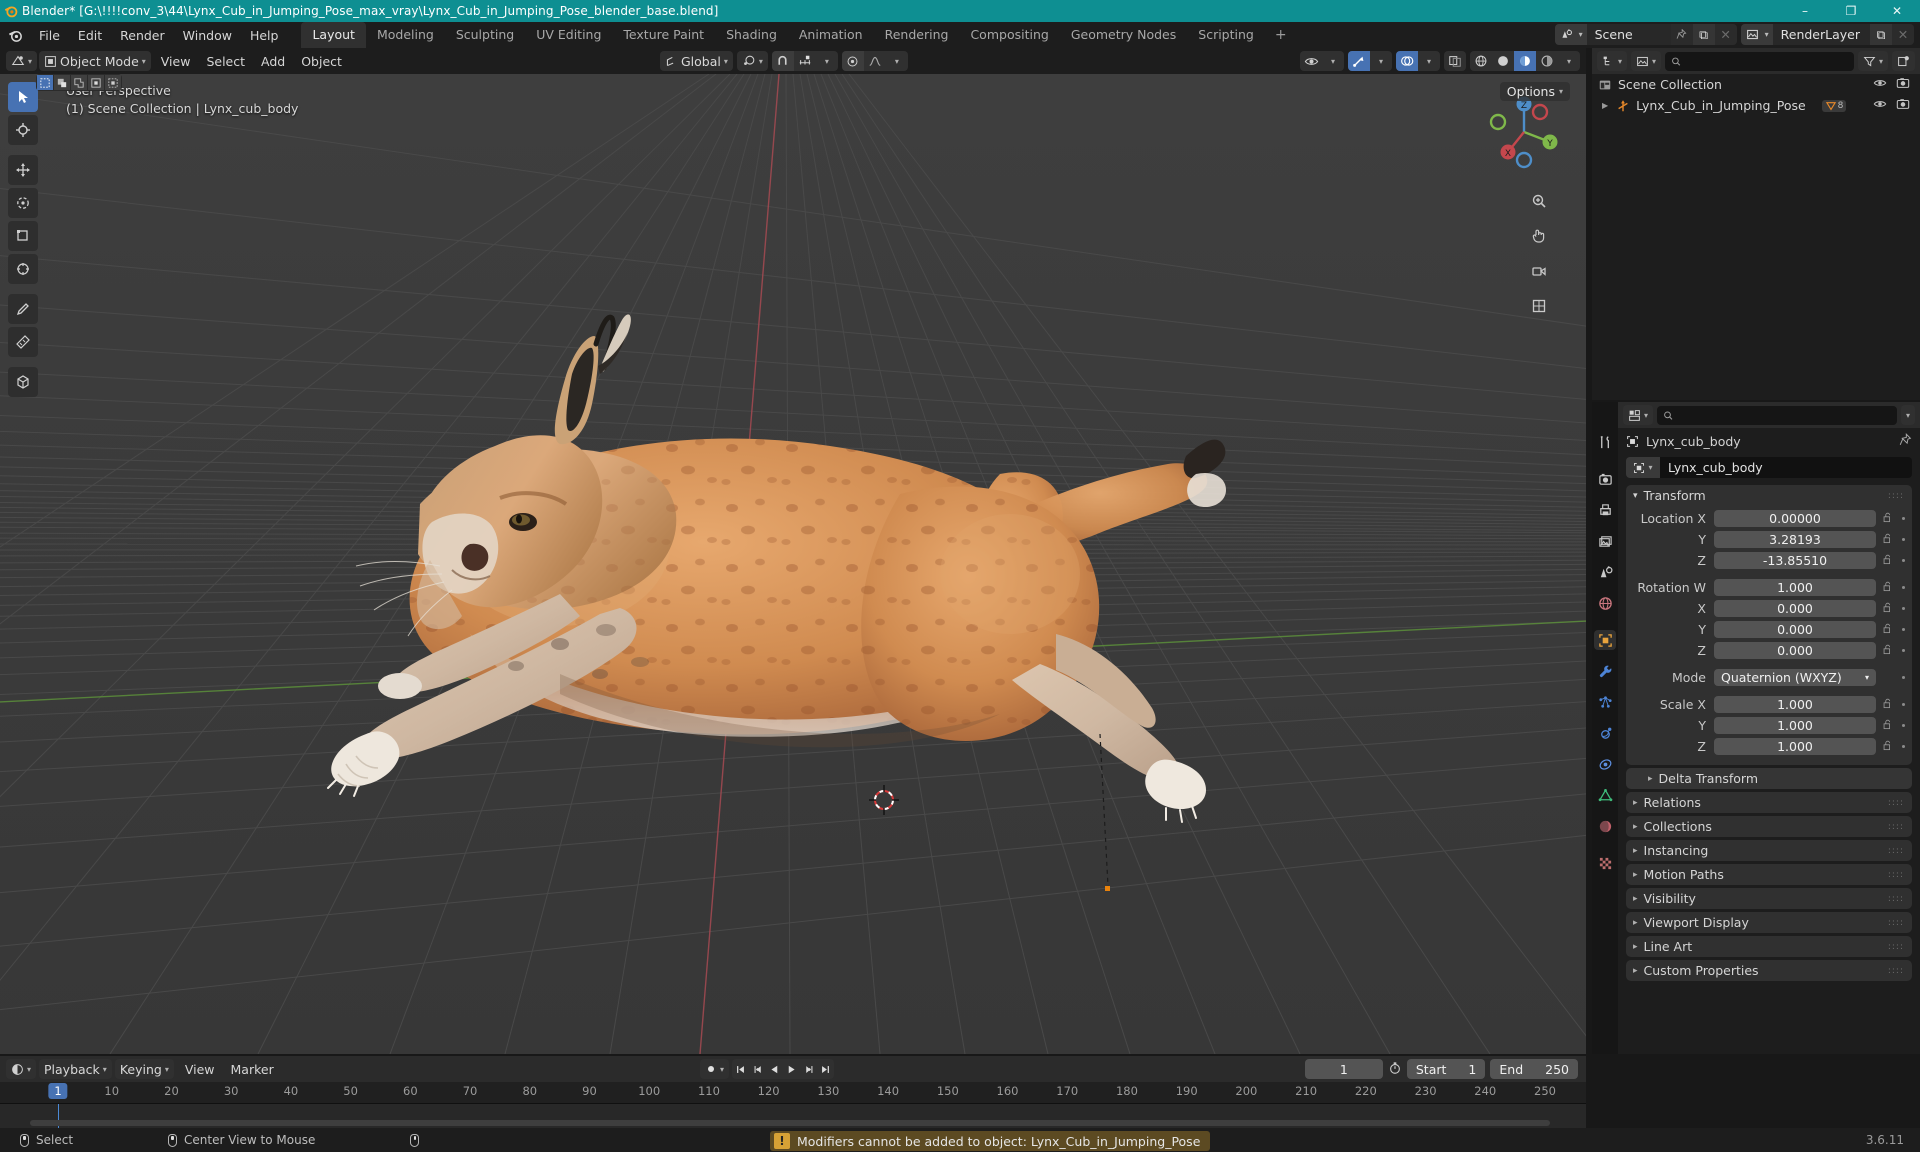  I want to click on visibility-chevron-icon: ▾, so click(1333, 61).